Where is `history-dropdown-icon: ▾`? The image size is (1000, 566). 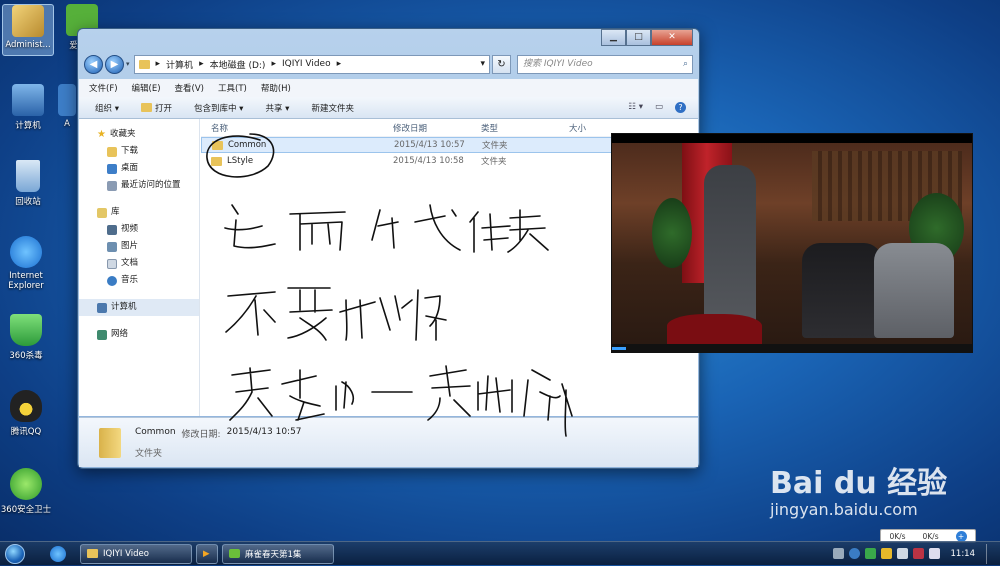
history-dropdown-icon: ▾ is located at coordinates (128, 64).